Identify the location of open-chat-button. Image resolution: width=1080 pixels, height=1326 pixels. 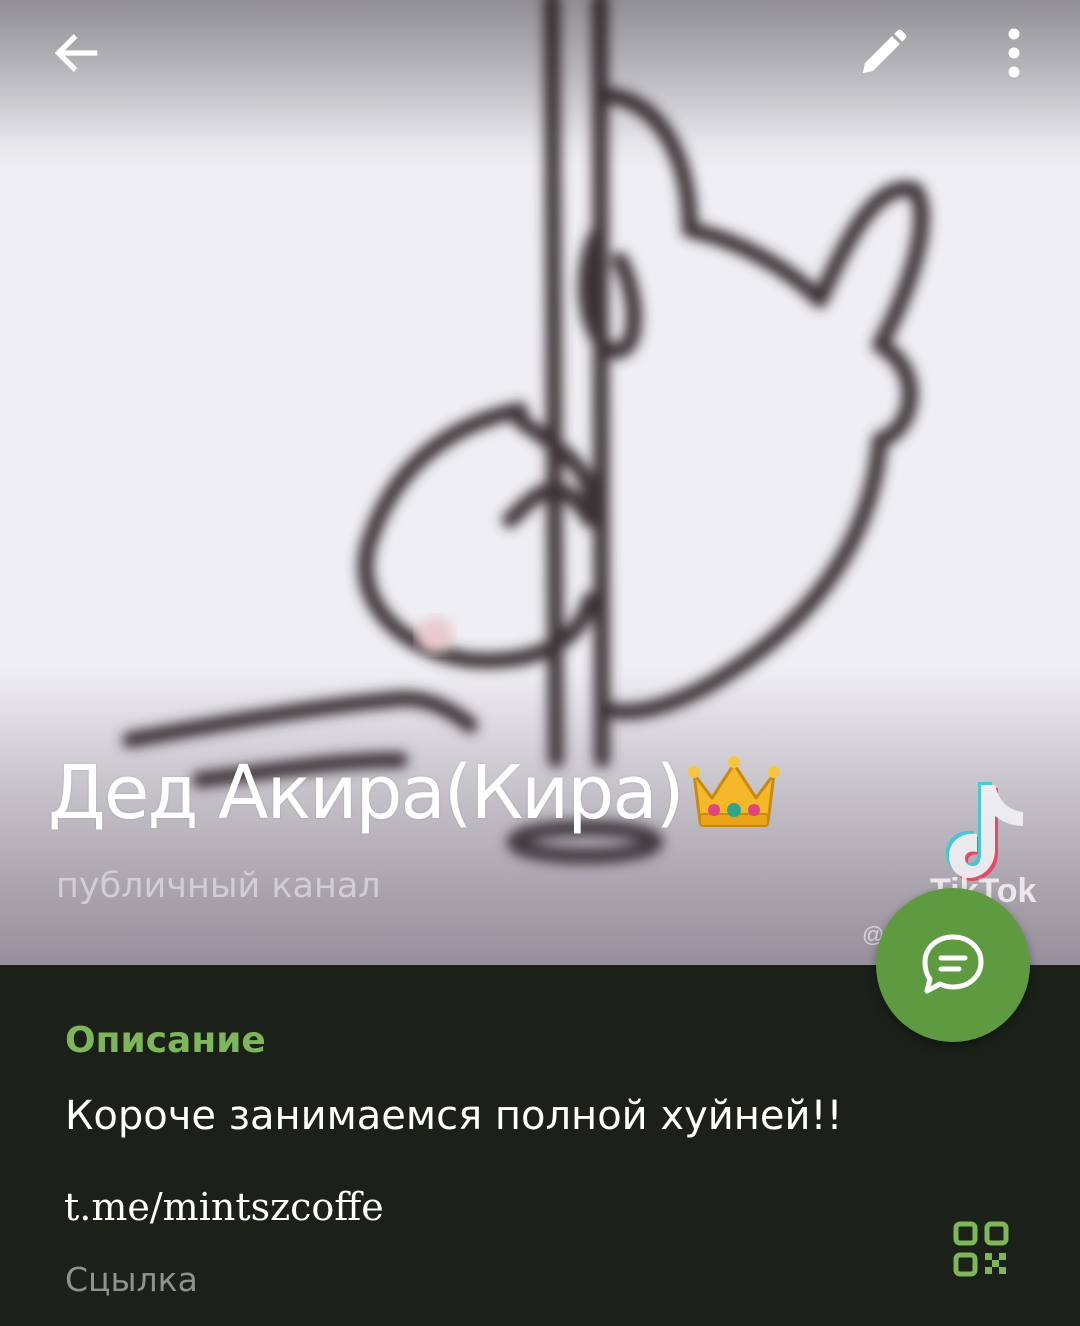
(953, 965).